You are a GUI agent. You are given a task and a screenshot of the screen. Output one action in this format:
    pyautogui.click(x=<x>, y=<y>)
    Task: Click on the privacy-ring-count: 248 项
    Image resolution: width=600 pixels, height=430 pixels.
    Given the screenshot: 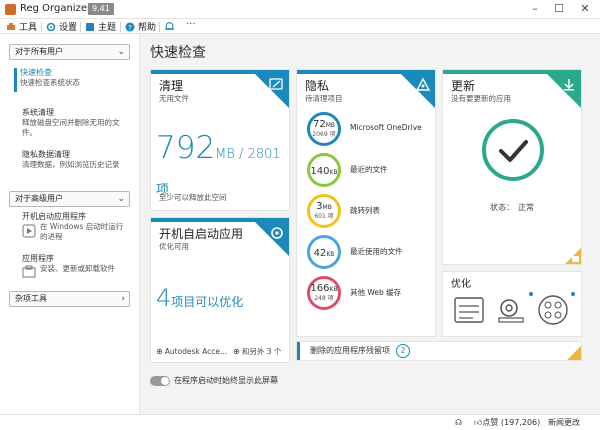 What is the action you would take?
    pyautogui.click(x=324, y=298)
    